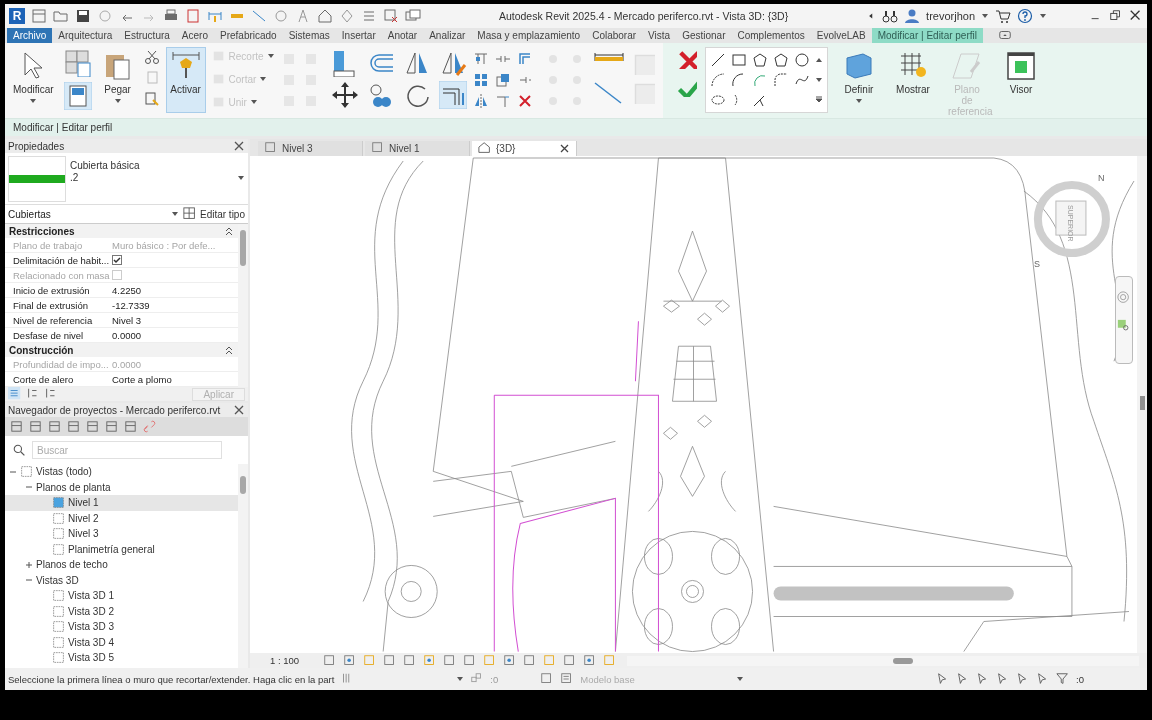 Image resolution: width=1152 pixels, height=720 pixels. I want to click on tree-item: Nivel 3, so click(121, 534).